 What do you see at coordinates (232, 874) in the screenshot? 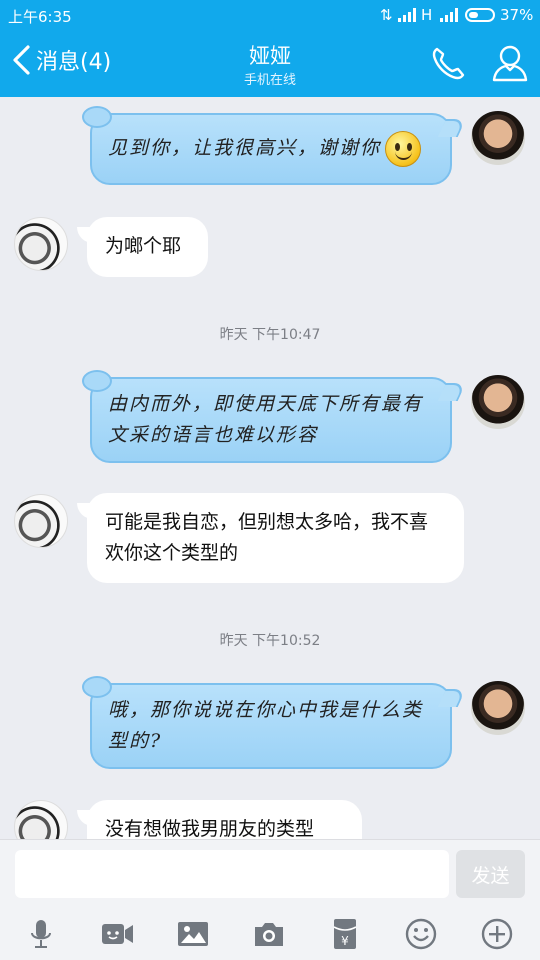
I see `message-input` at bounding box center [232, 874].